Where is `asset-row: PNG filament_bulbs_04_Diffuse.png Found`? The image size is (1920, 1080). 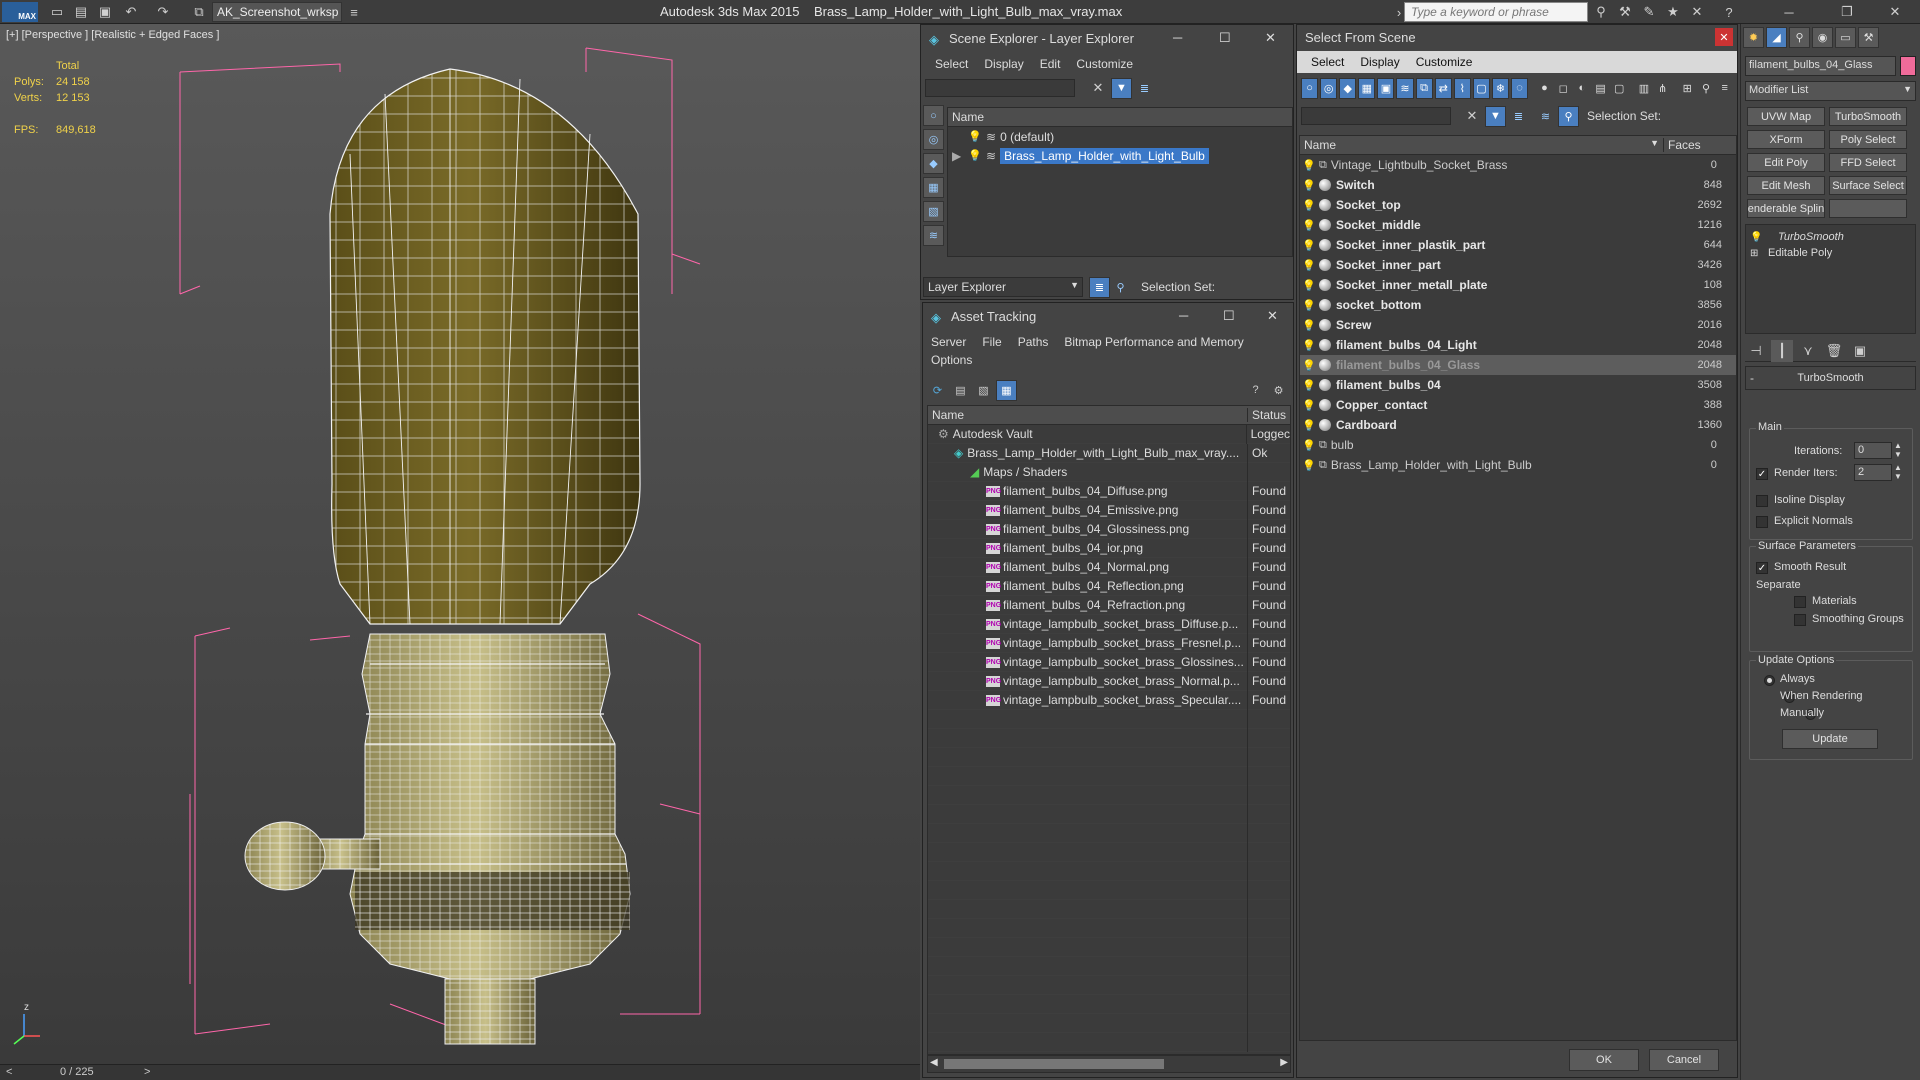
asset-row: PNG filament_bulbs_04_Diffuse.png Found is located at coordinates (1109, 491).